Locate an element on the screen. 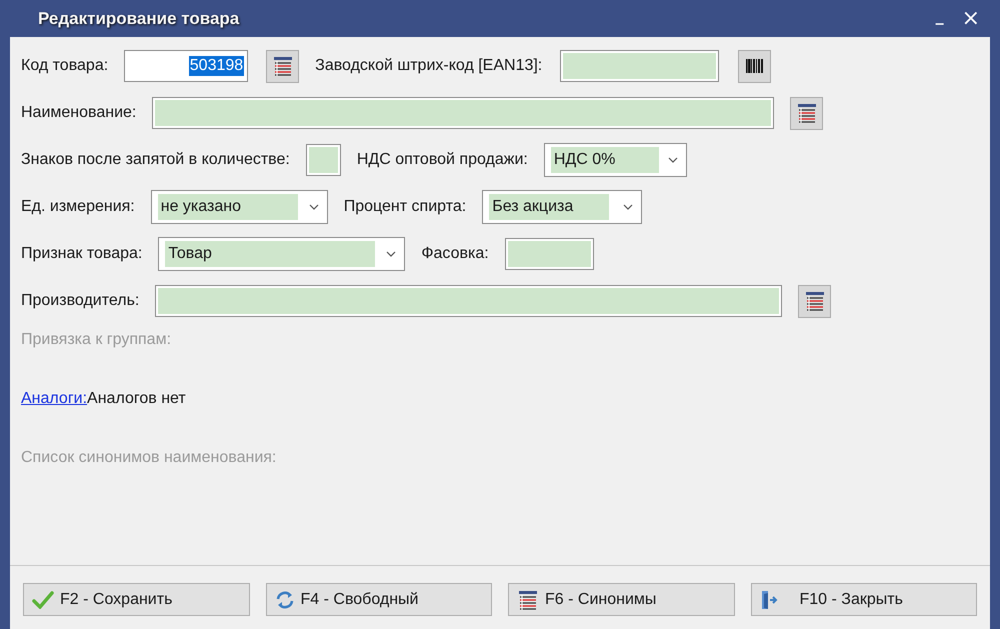 Image resolution: width=1000 pixels, height=629 pixels. field-label: Признак товара: is located at coordinates (81, 254).